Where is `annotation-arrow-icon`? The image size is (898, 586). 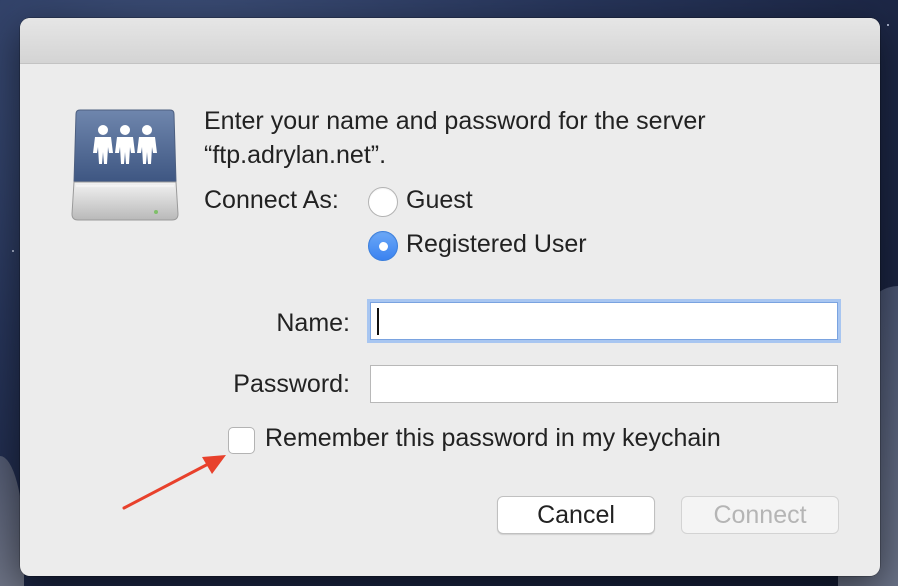
annotation-arrow-icon is located at coordinates (174, 482).